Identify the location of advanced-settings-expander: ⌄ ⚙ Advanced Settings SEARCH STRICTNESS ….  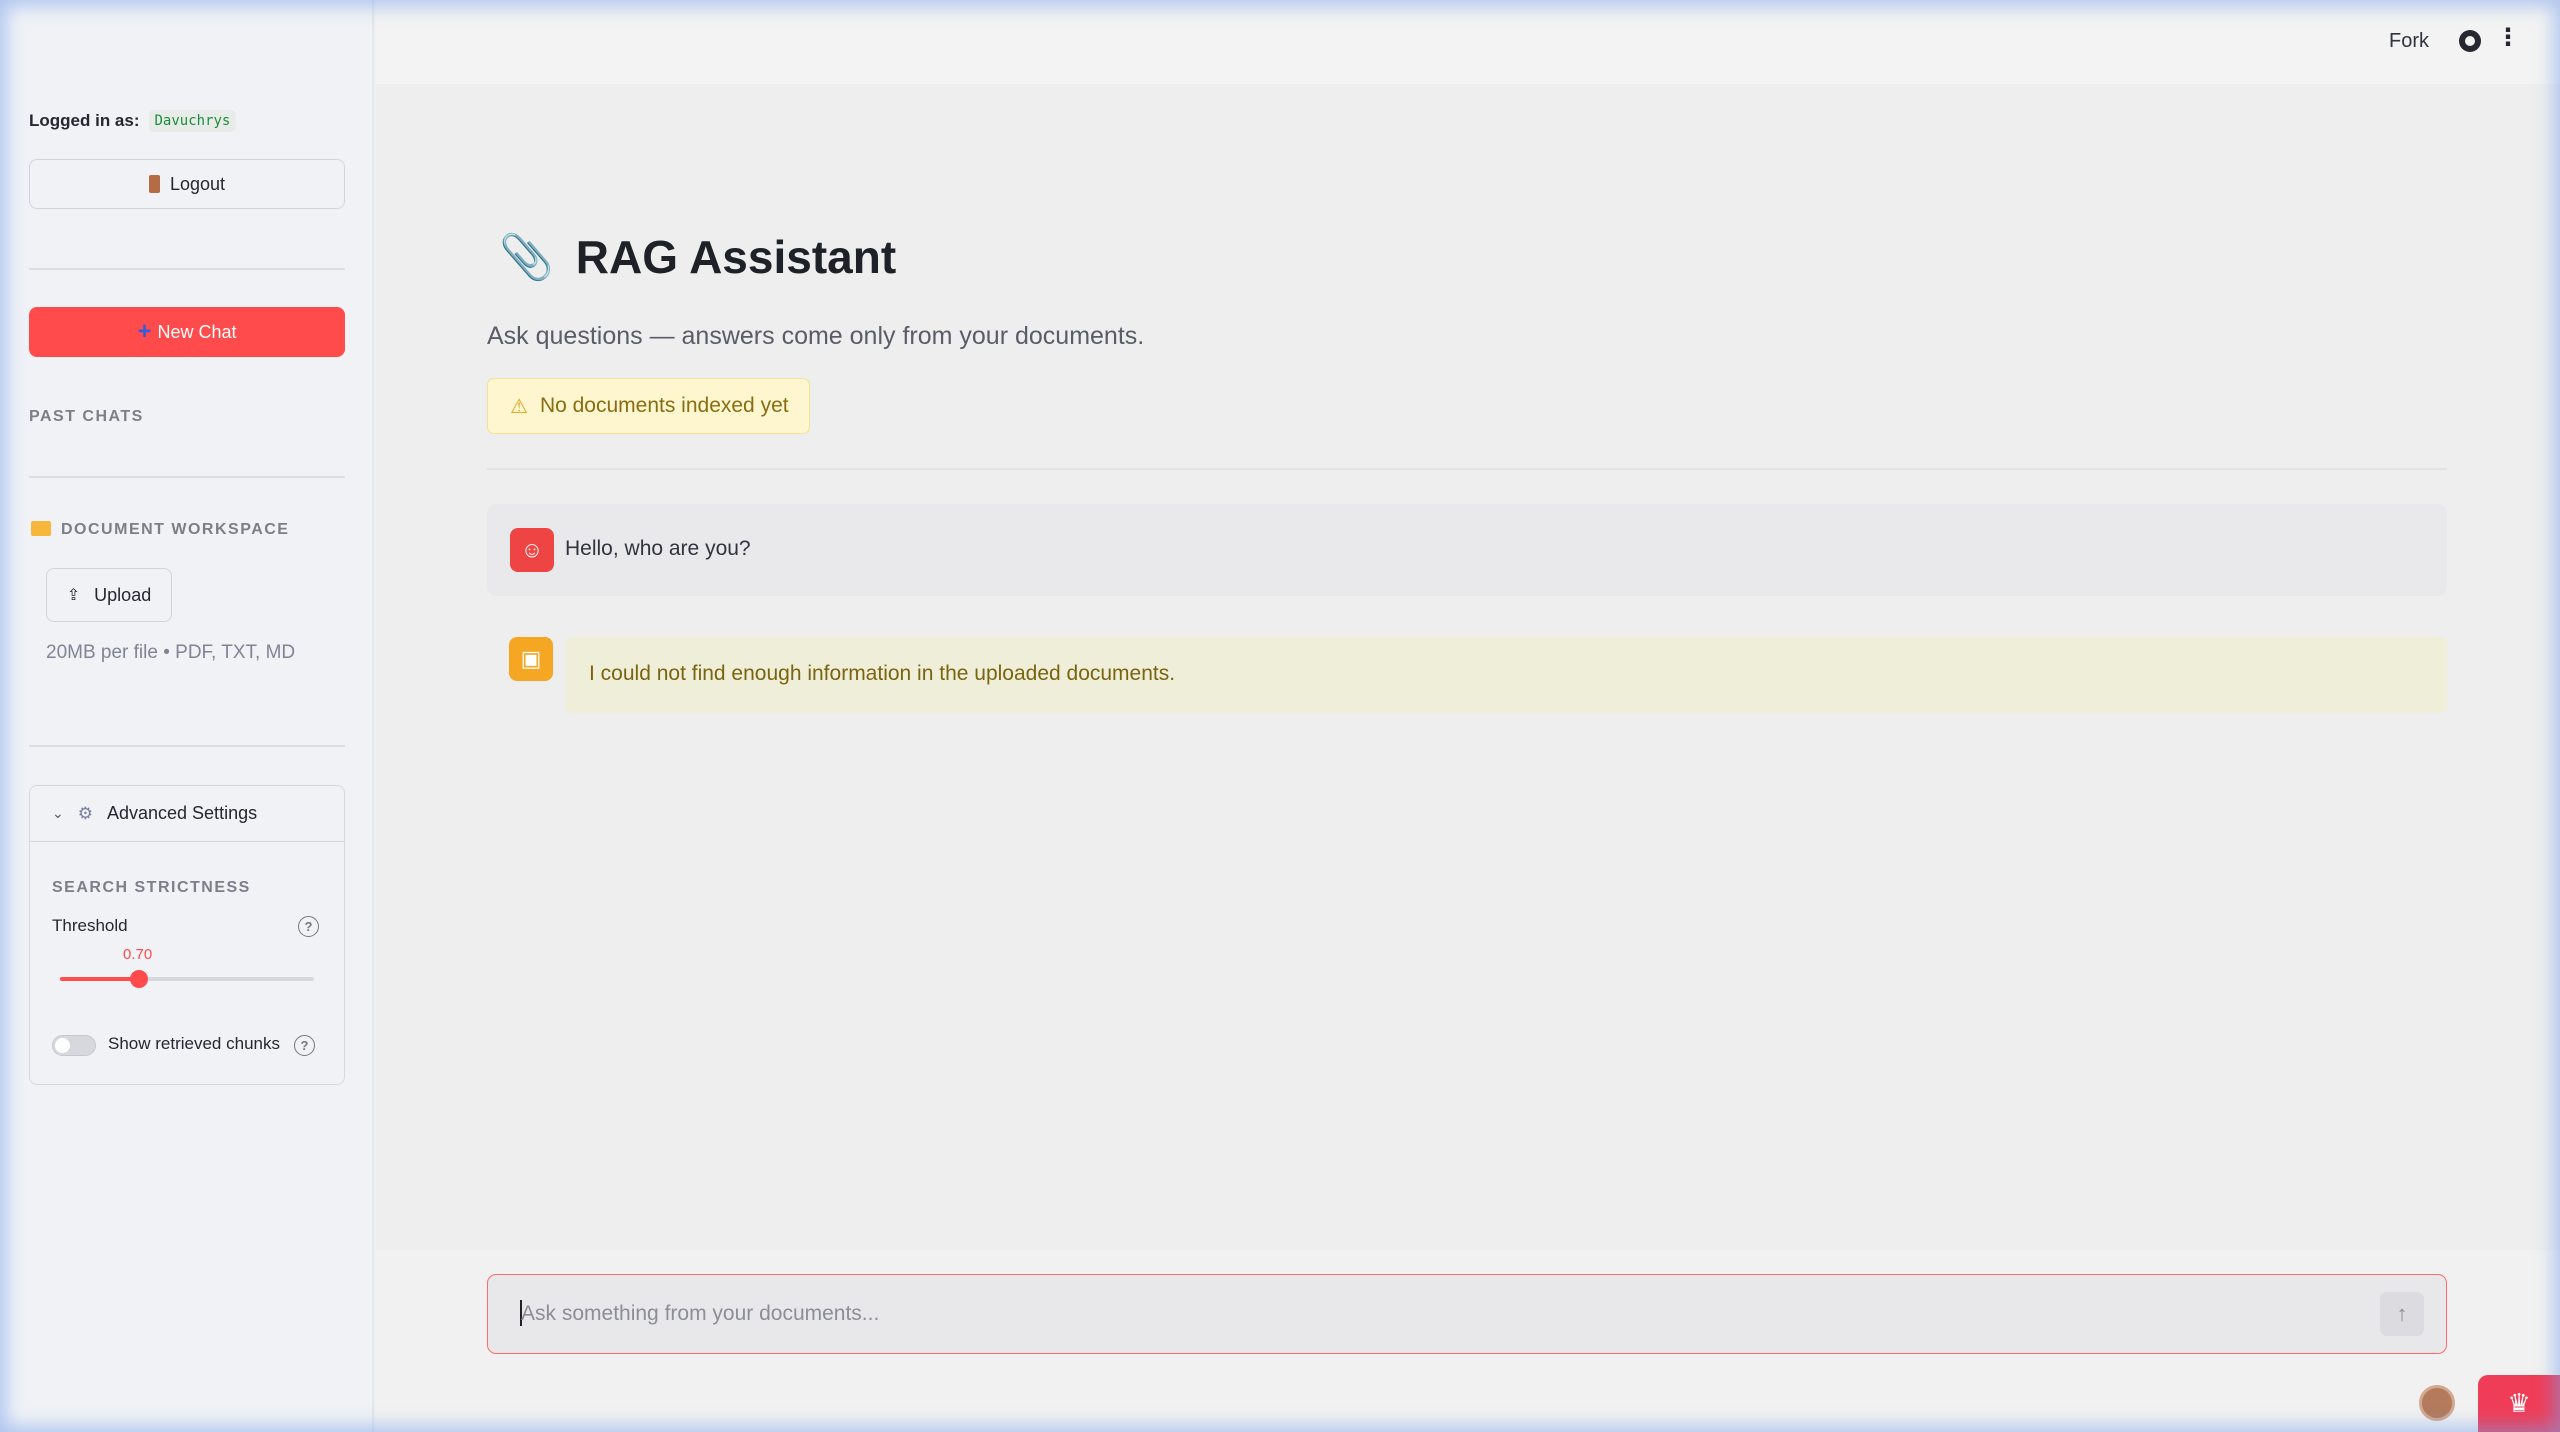
(187, 935).